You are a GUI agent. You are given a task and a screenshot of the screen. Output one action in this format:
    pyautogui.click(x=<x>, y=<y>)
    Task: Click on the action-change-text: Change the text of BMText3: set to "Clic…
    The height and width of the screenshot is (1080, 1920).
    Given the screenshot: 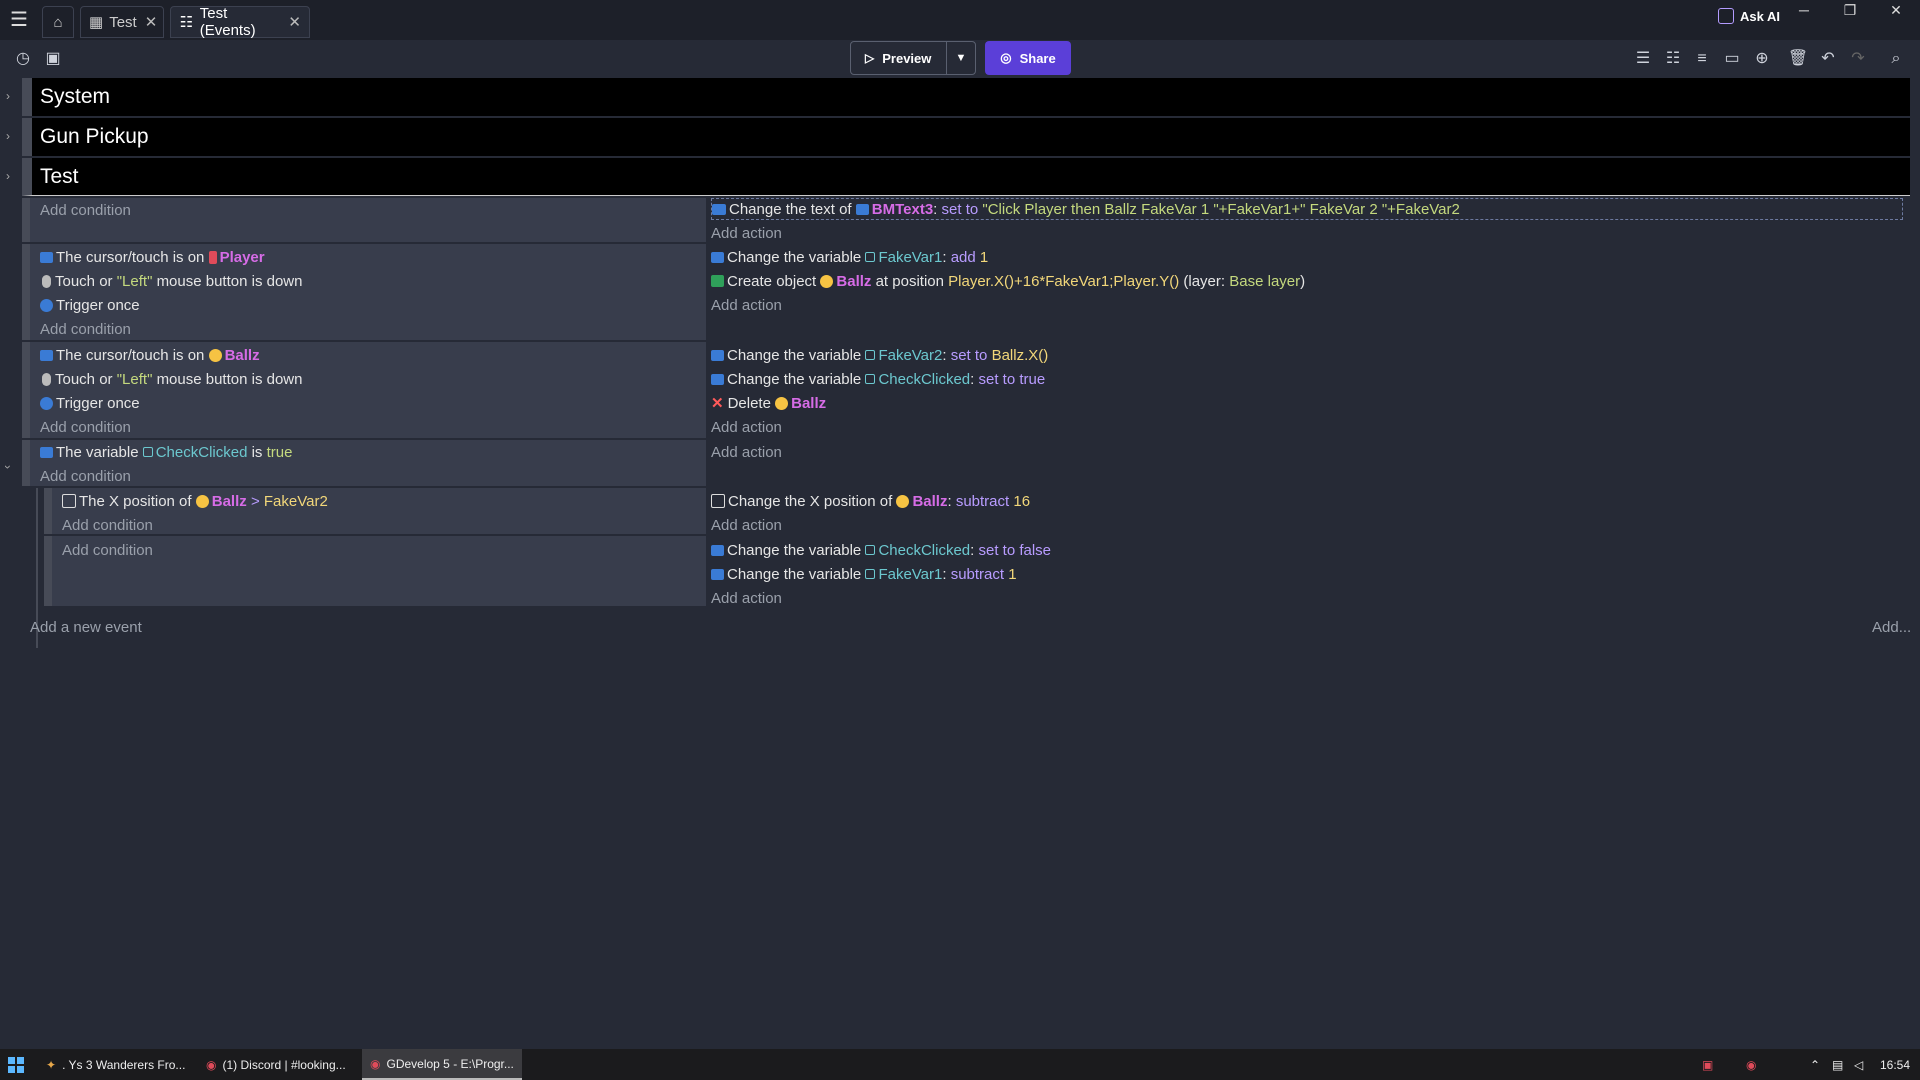 What is the action you would take?
    pyautogui.click(x=1307, y=209)
    